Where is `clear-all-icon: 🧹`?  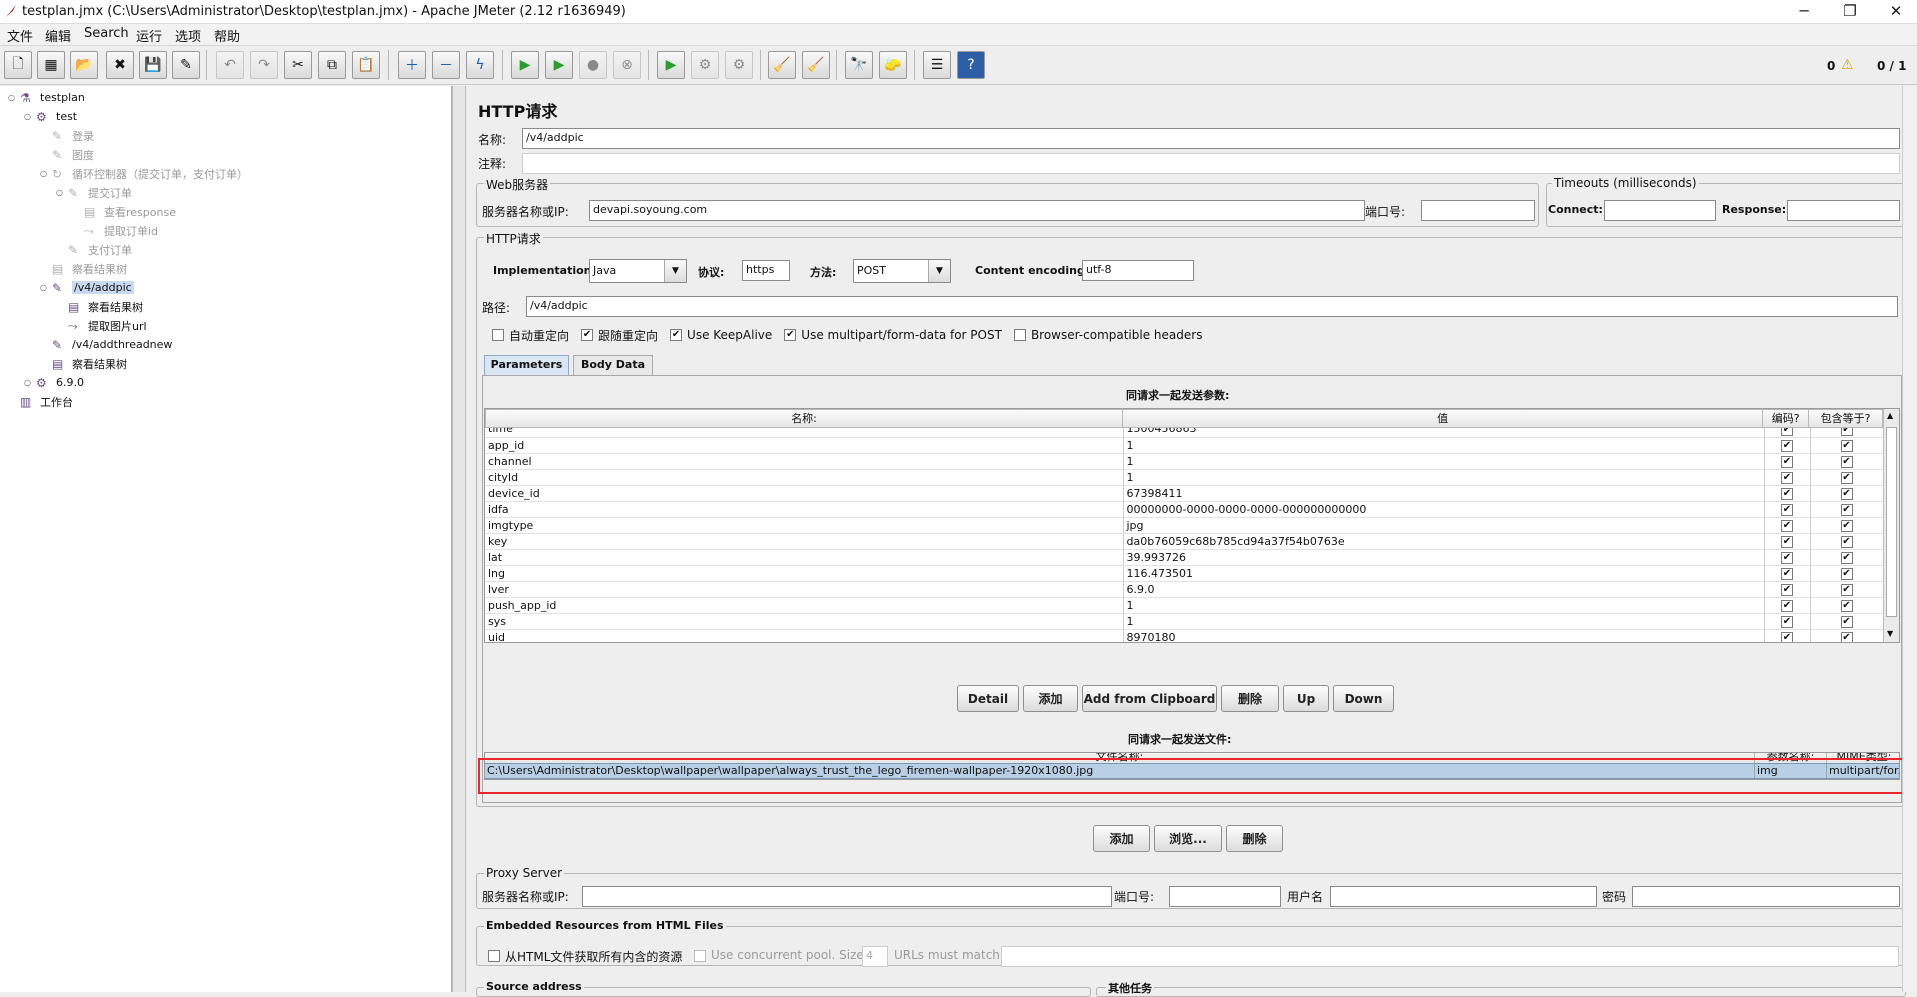
clear-all-icon: 🧹 is located at coordinates (816, 65).